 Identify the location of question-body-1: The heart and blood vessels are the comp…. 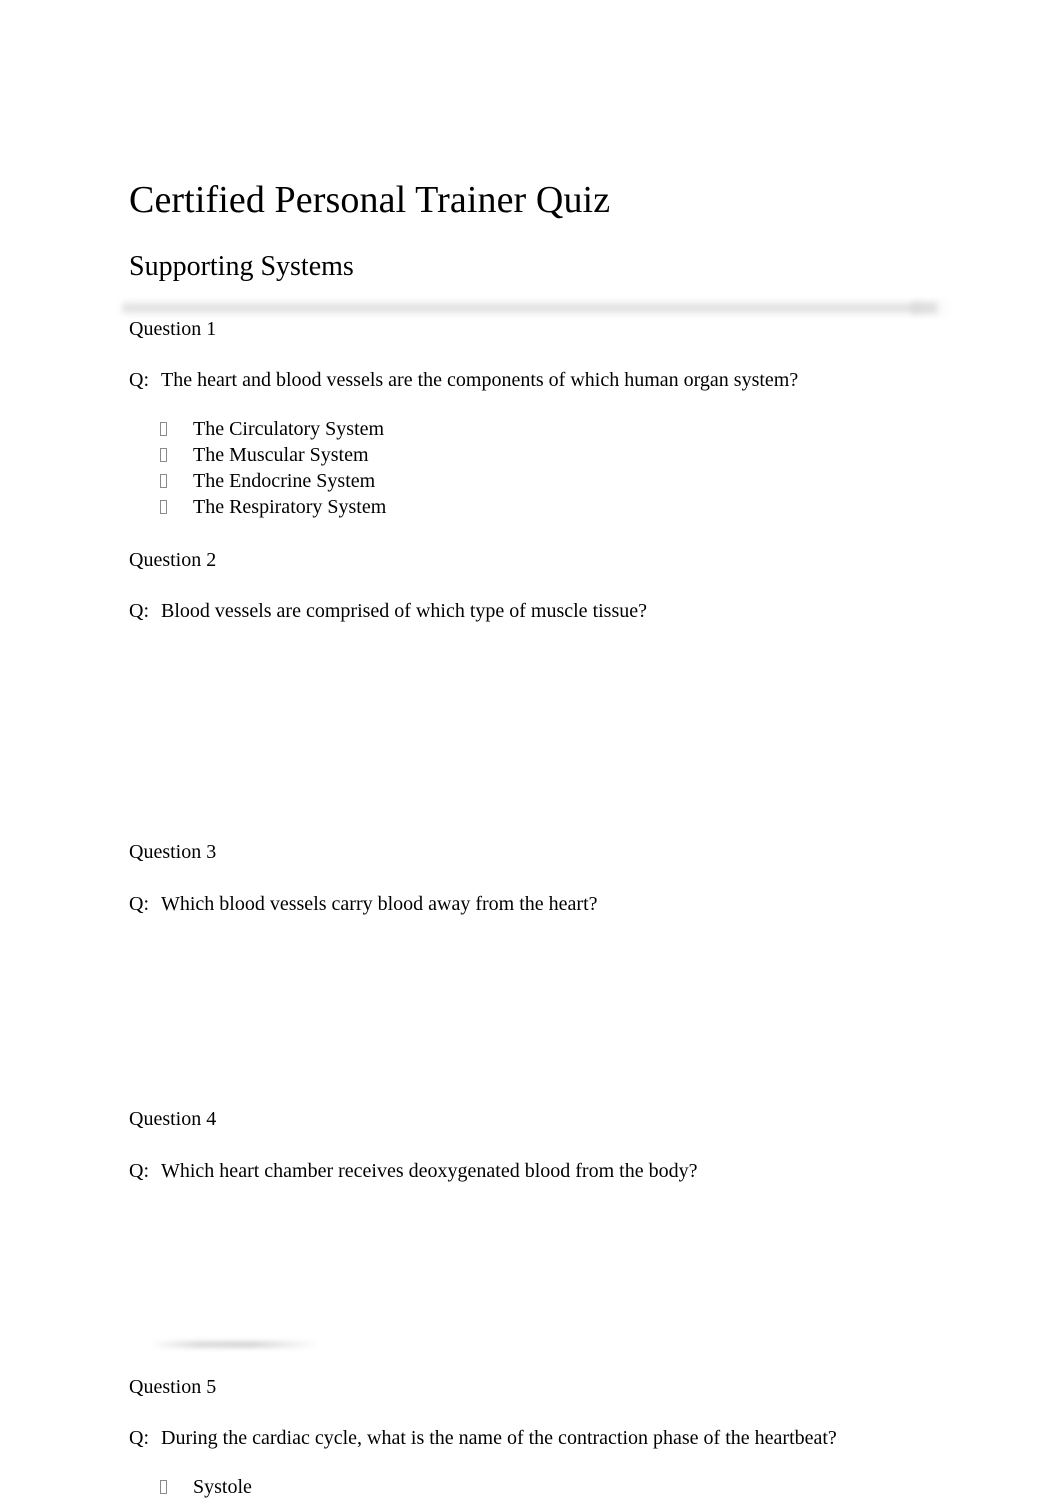
(480, 380).